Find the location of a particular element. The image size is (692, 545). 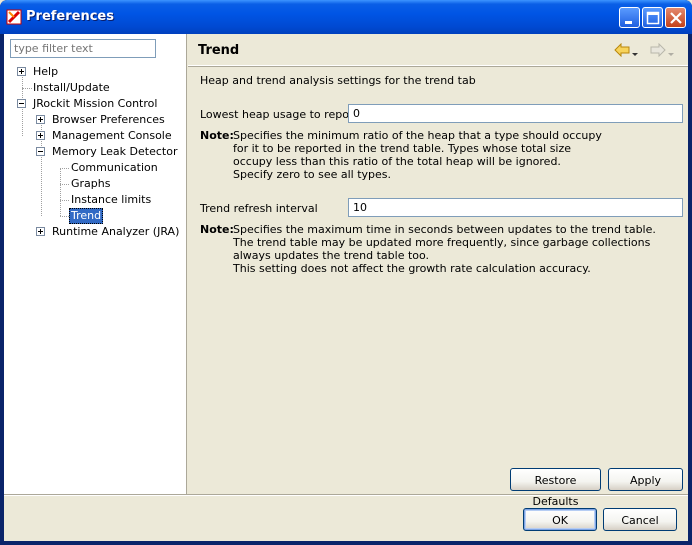

forward-arrow-icon is located at coordinates (658, 50).